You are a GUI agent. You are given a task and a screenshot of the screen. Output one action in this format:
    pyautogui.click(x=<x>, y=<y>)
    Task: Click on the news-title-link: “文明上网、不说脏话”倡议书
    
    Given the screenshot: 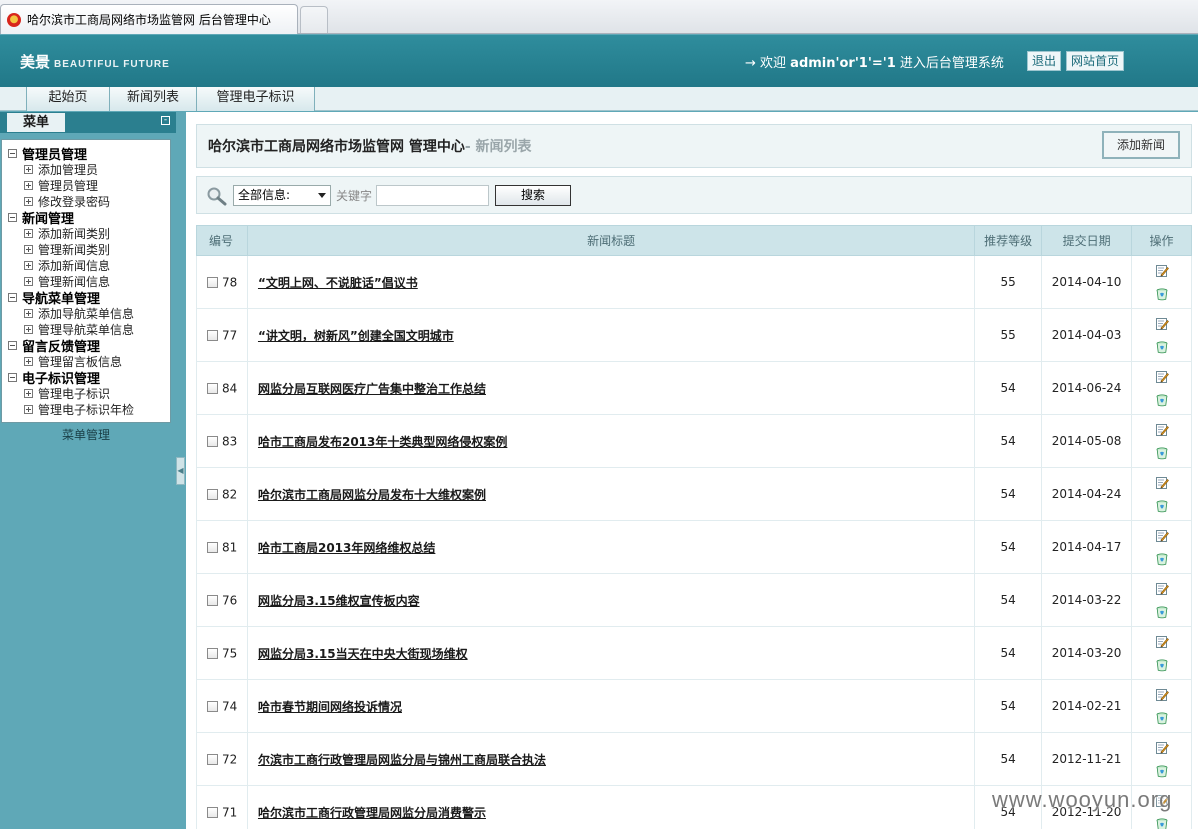 What is the action you would take?
    pyautogui.click(x=338, y=283)
    